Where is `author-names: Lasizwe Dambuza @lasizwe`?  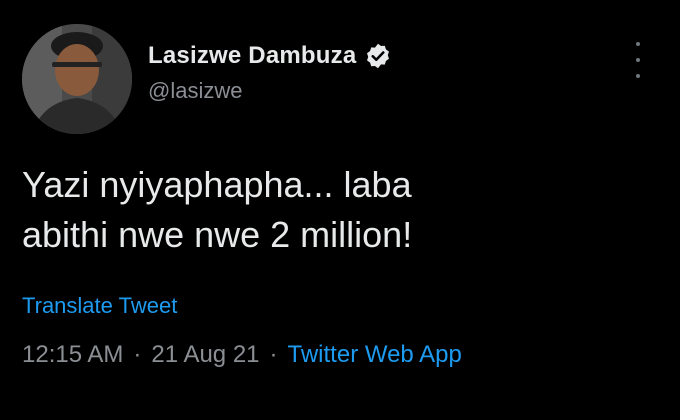 author-names: Lasizwe Dambuza @lasizwe is located at coordinates (270, 72).